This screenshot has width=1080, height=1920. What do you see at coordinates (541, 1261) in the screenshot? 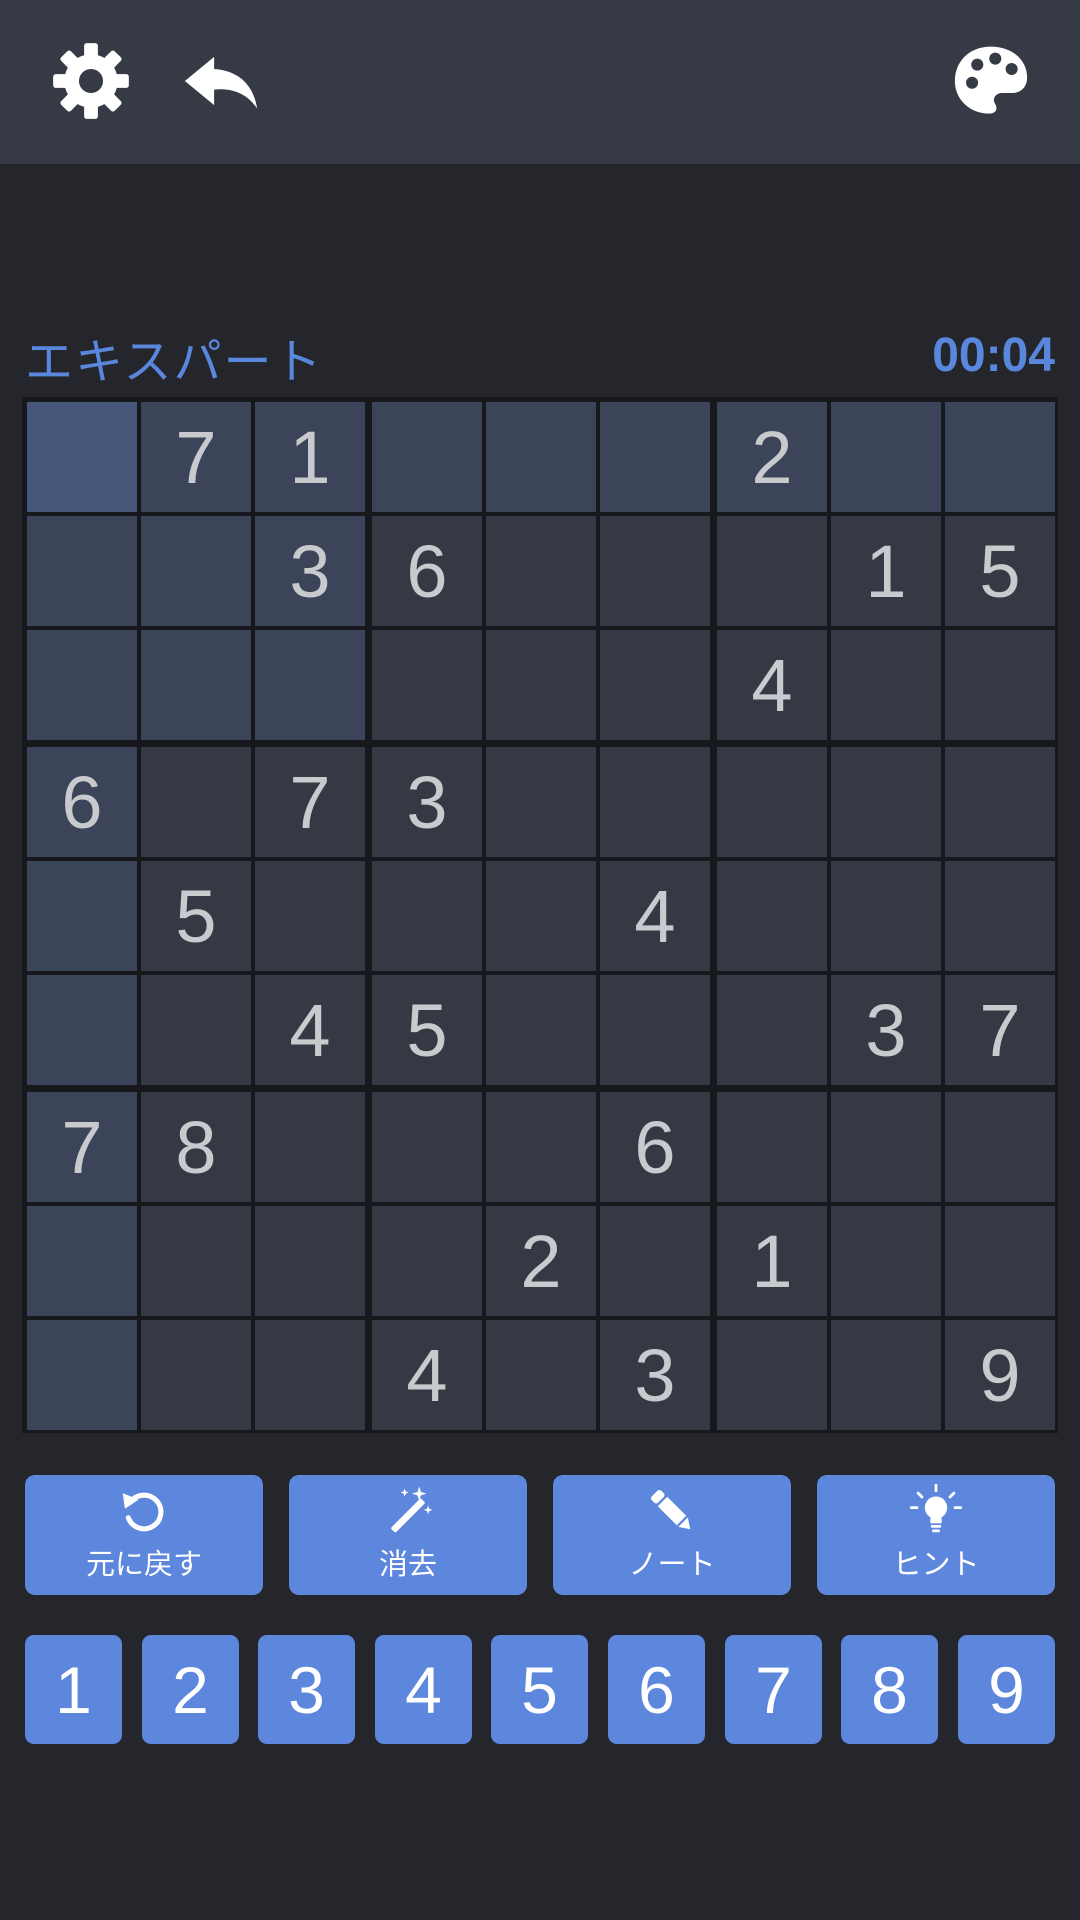
I see `sudoku-cell-r8c5: 2` at bounding box center [541, 1261].